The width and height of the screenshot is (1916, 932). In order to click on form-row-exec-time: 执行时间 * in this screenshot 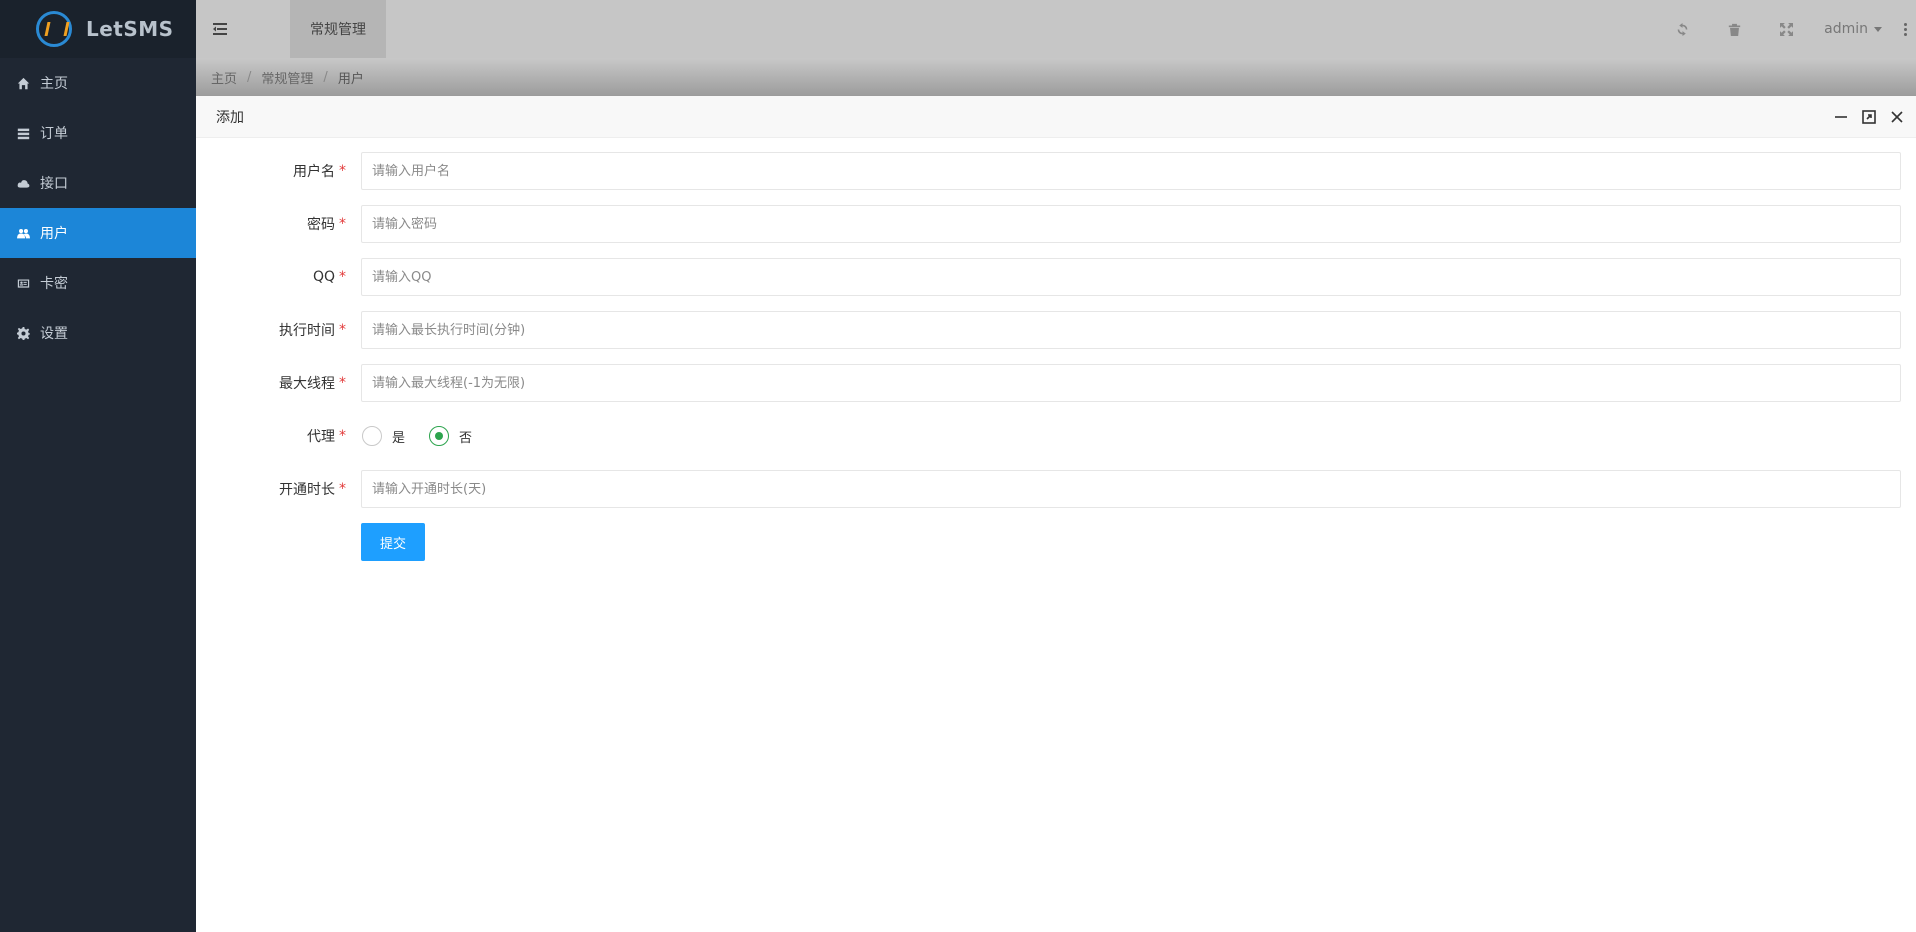, I will do `click(1048, 337)`.